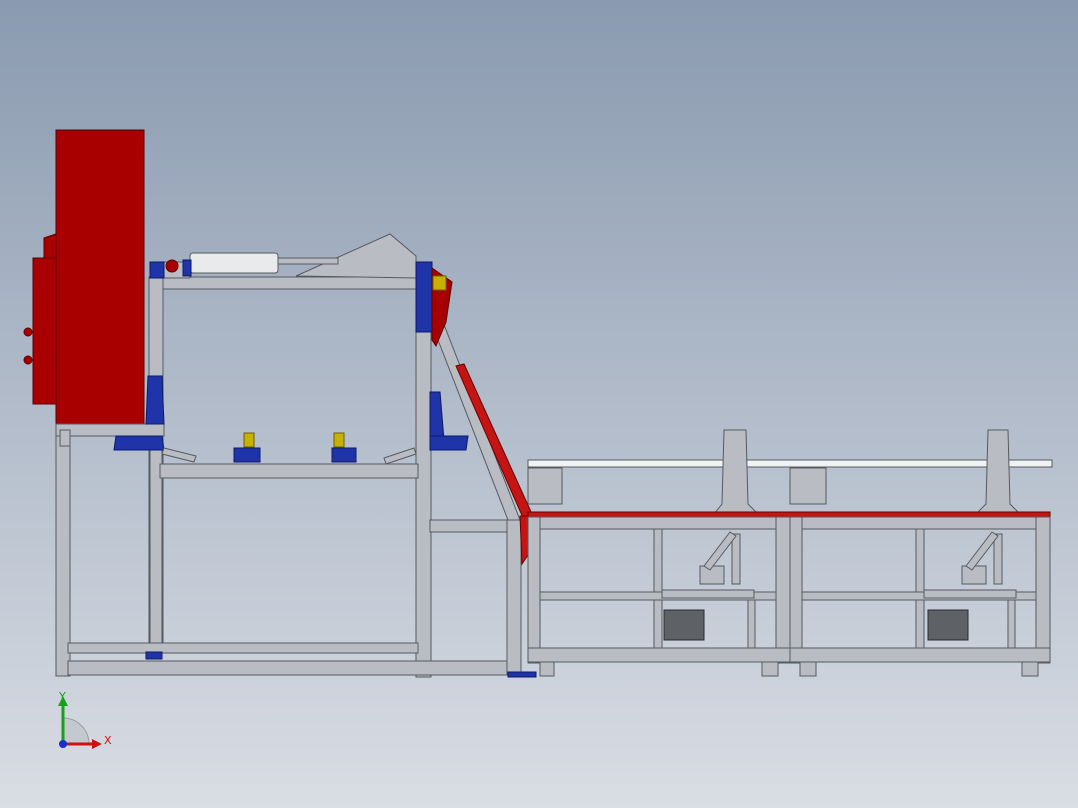  Describe the element at coordinates (920, 589) in the screenshot. I see `t2-post-inner-left` at that location.